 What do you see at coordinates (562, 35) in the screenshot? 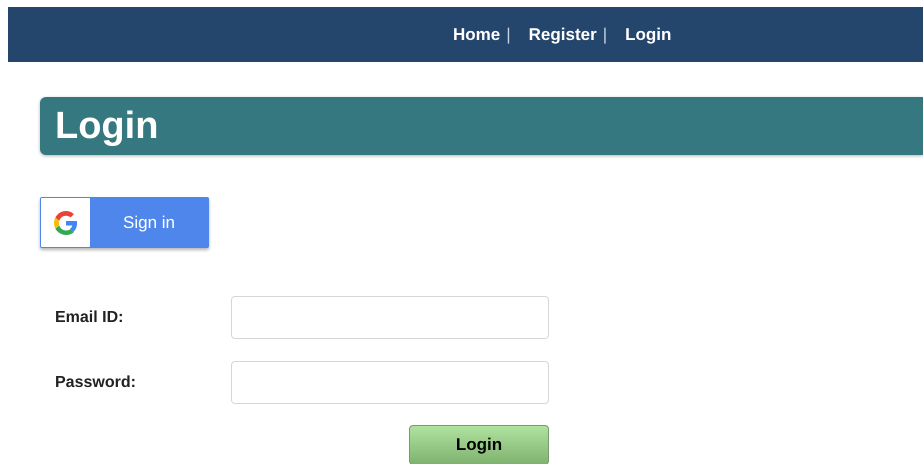
I see `nav-link: Register` at bounding box center [562, 35].